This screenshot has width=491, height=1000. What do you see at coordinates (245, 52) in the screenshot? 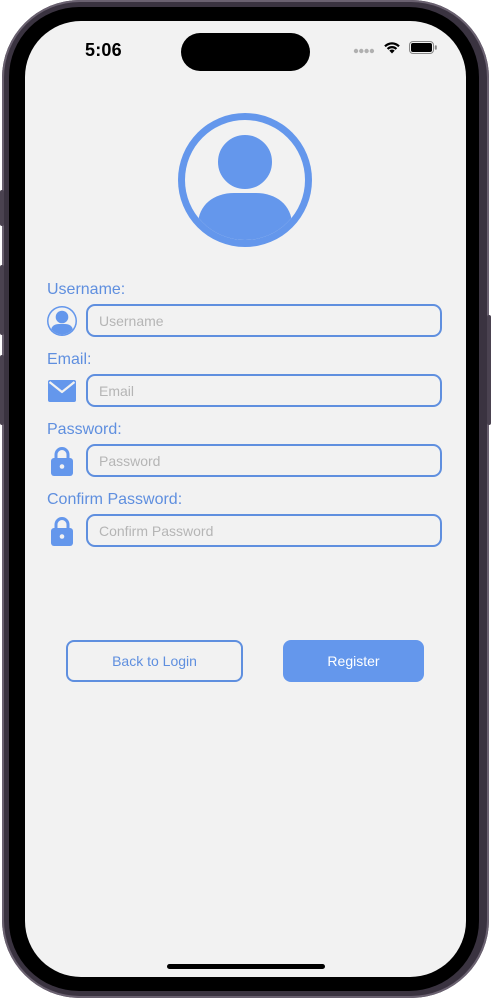
I see `dynamic-island` at bounding box center [245, 52].